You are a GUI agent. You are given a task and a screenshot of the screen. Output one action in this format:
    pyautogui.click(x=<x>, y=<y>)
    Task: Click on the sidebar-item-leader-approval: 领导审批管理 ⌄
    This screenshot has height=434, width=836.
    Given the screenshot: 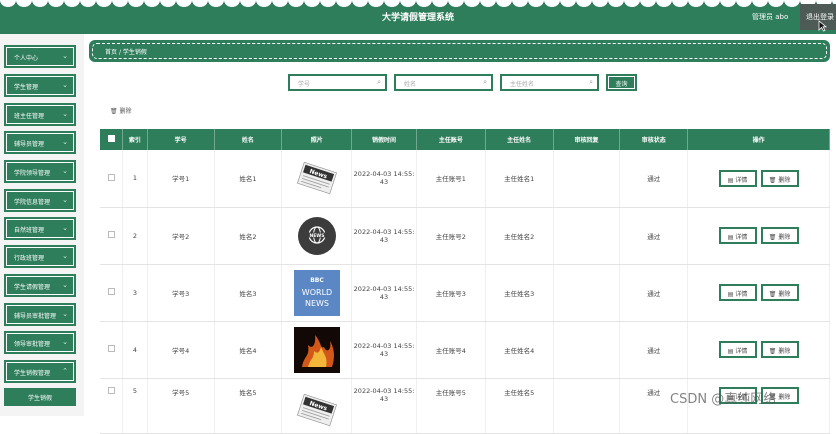 What is the action you would take?
    pyautogui.click(x=40, y=342)
    